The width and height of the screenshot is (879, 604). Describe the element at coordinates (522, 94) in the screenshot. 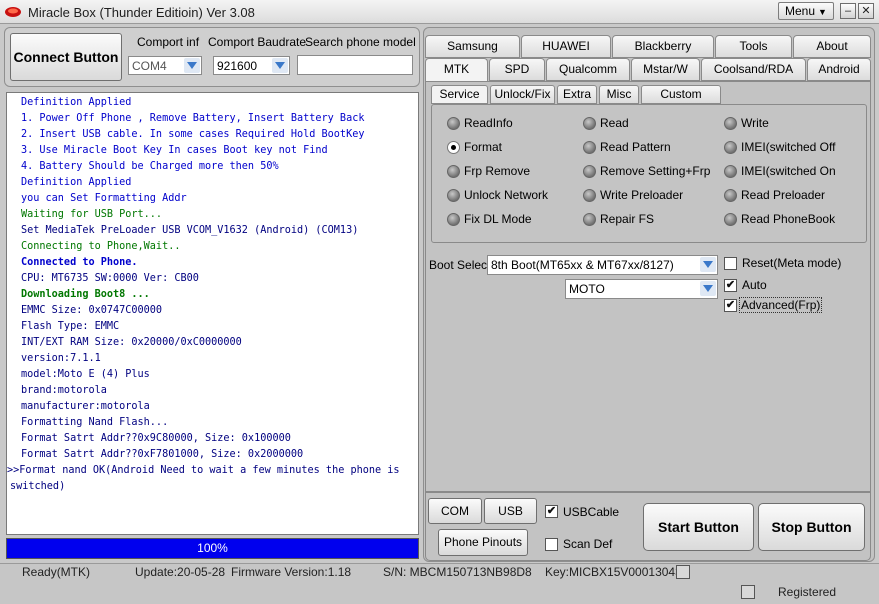

I see `subtab-unlock-fix: Unlock/Fix` at that location.